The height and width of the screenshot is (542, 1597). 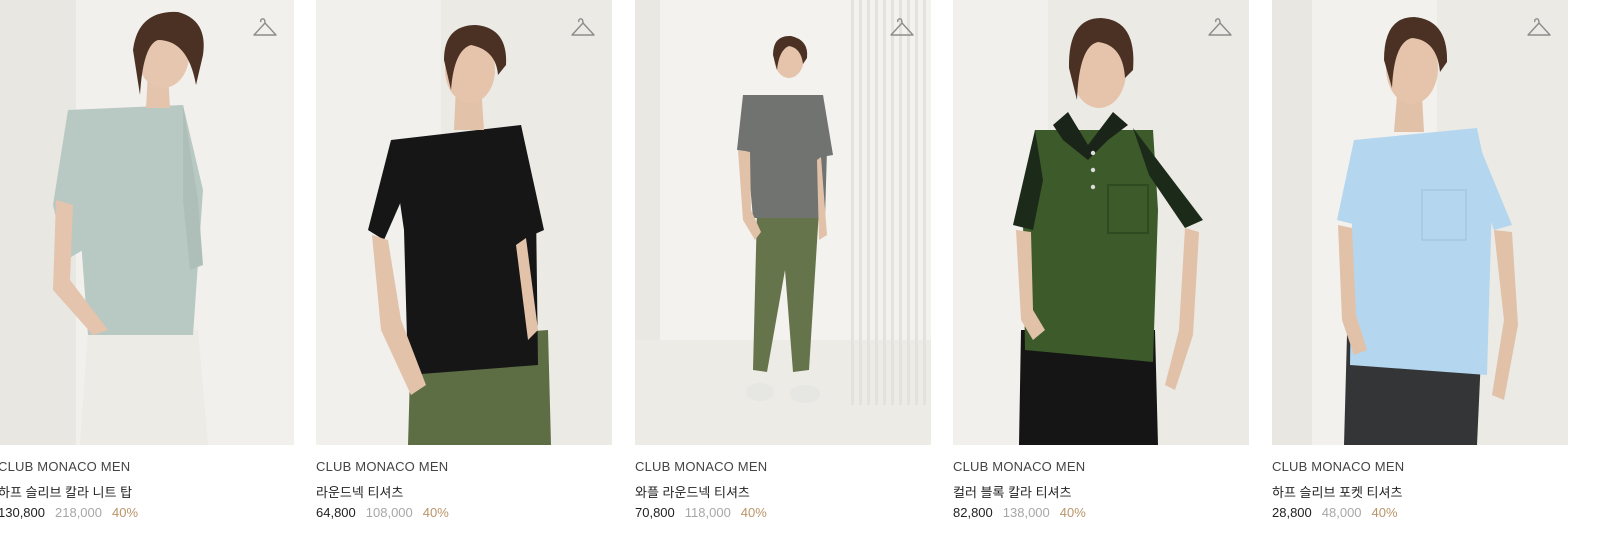 What do you see at coordinates (78, 512) in the screenshot?
I see `original-price: 218,000` at bounding box center [78, 512].